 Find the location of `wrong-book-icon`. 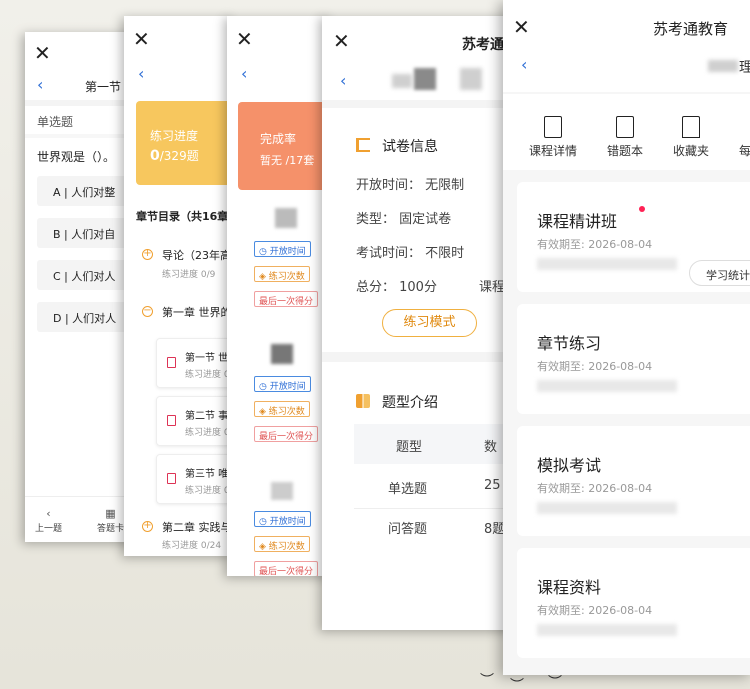

wrong-book-icon is located at coordinates (625, 127).